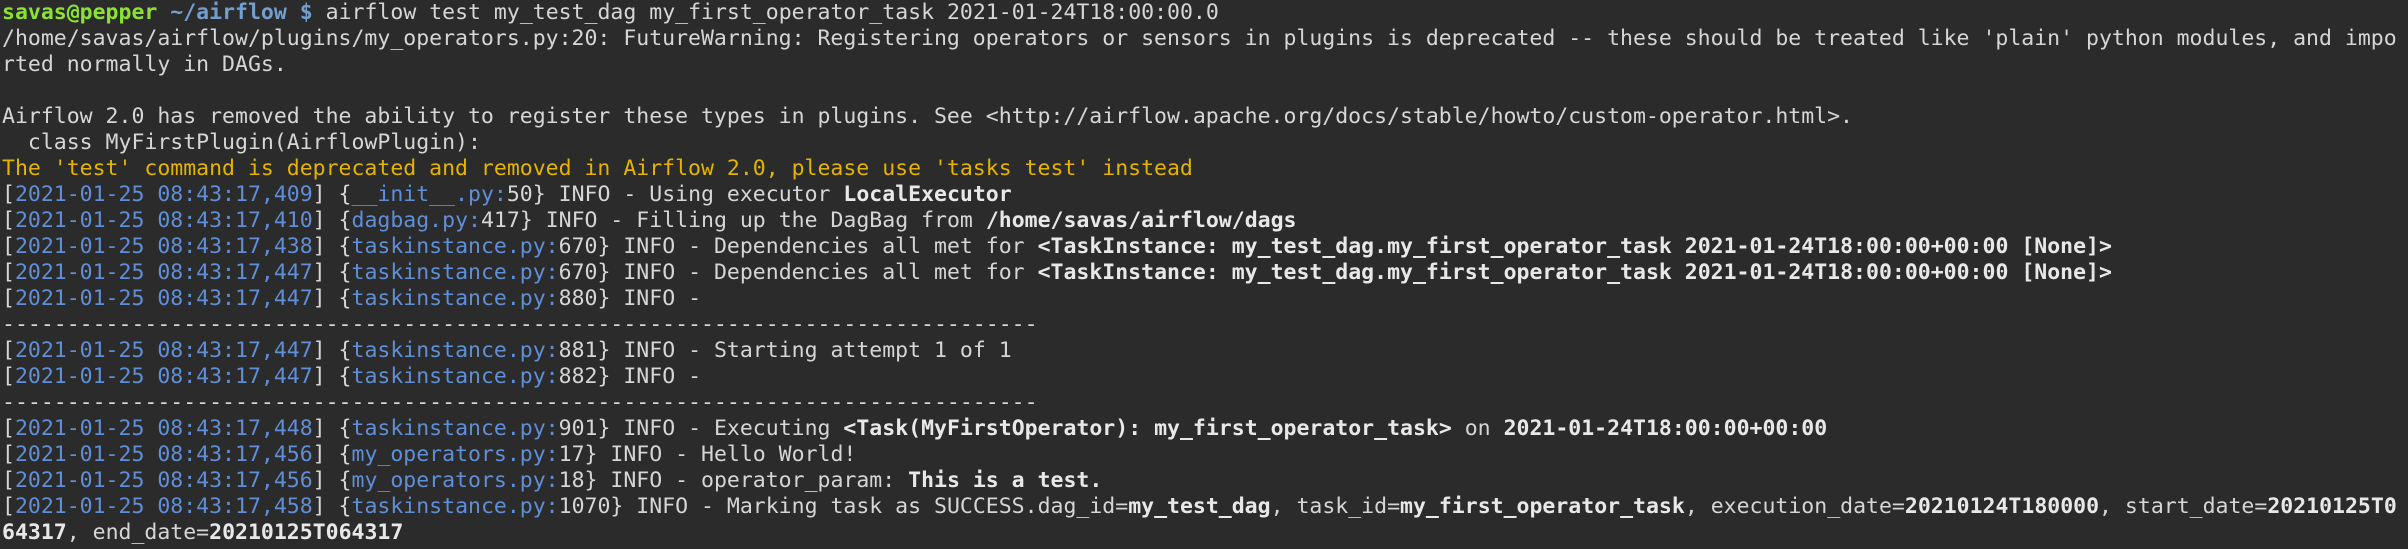 This screenshot has height=549, width=2408. I want to click on log-source-line: 901, so click(578, 428).